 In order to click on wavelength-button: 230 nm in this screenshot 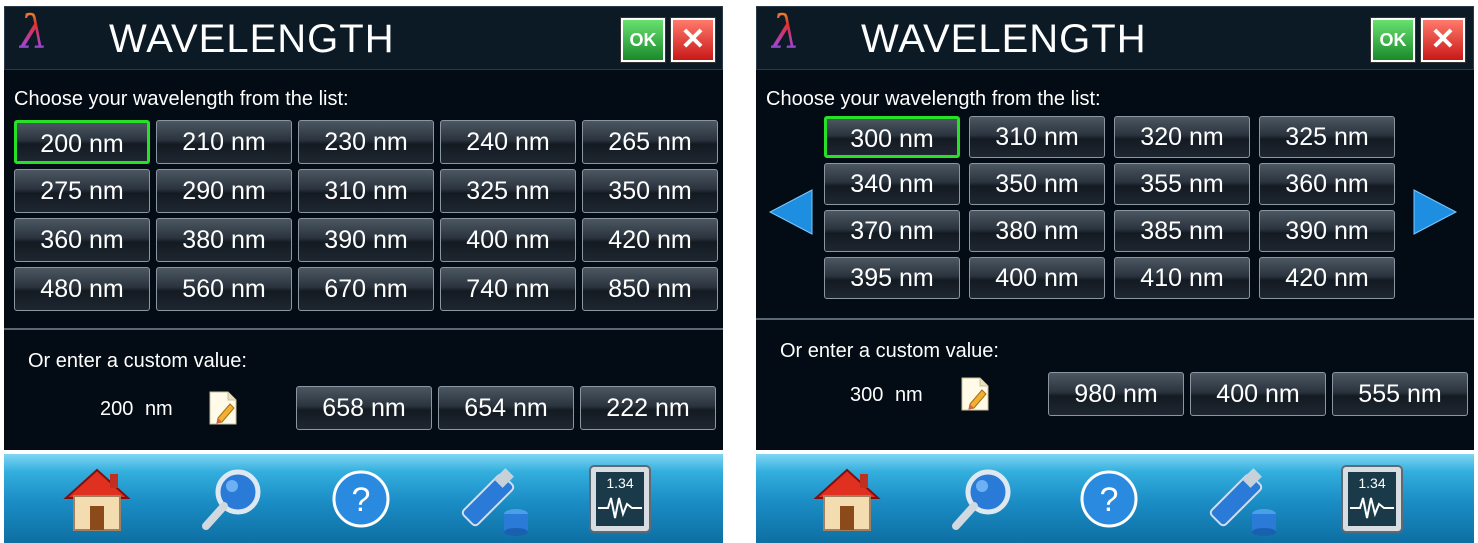, I will do `click(366, 142)`.